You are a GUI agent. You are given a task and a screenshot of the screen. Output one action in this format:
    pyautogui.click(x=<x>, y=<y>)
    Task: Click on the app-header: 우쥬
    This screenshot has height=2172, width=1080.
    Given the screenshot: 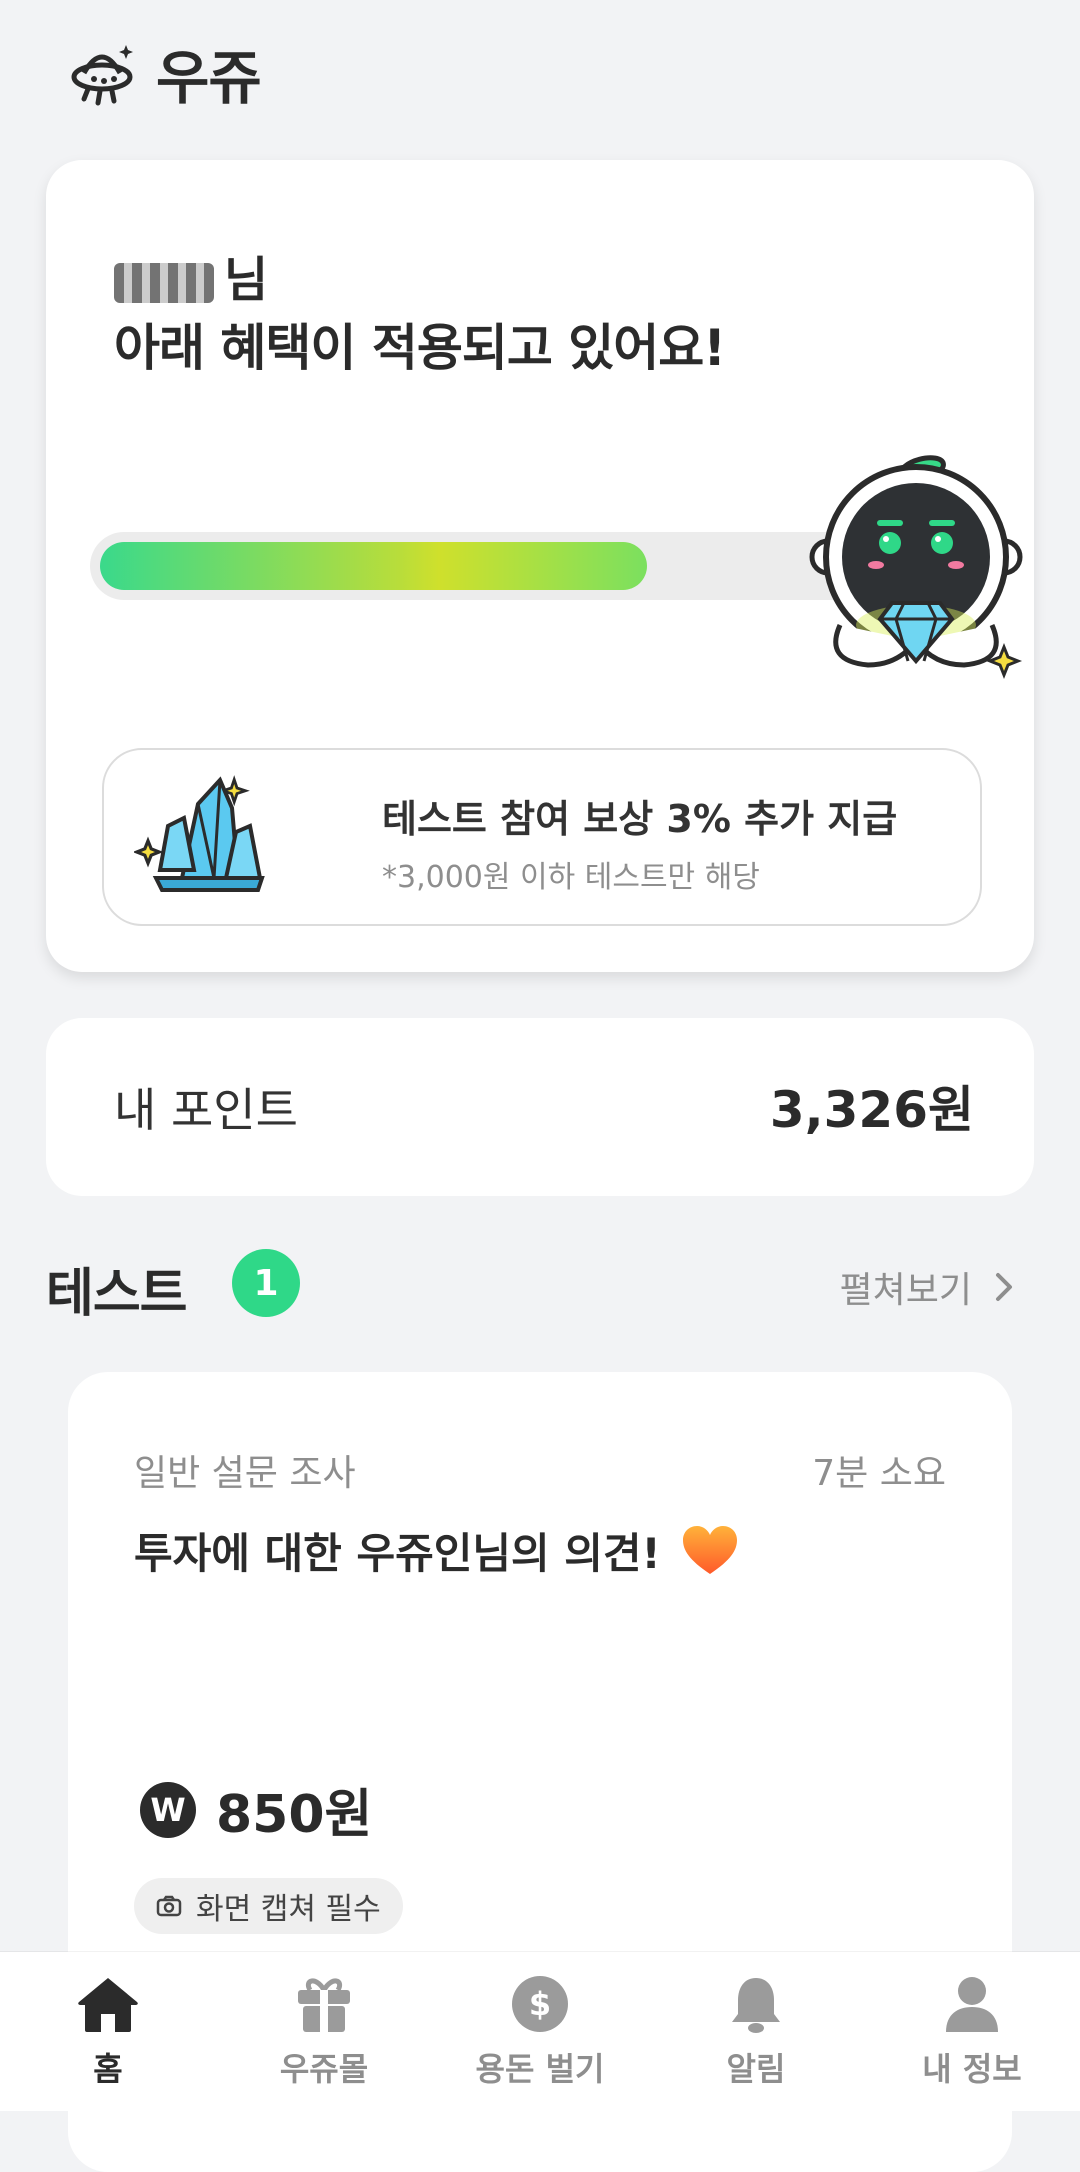 What is the action you would take?
    pyautogui.click(x=166, y=75)
    